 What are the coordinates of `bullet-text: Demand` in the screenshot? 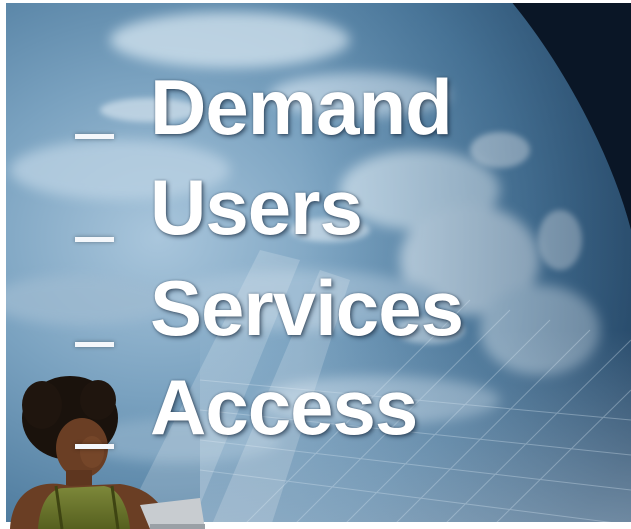 It's located at (301, 107).